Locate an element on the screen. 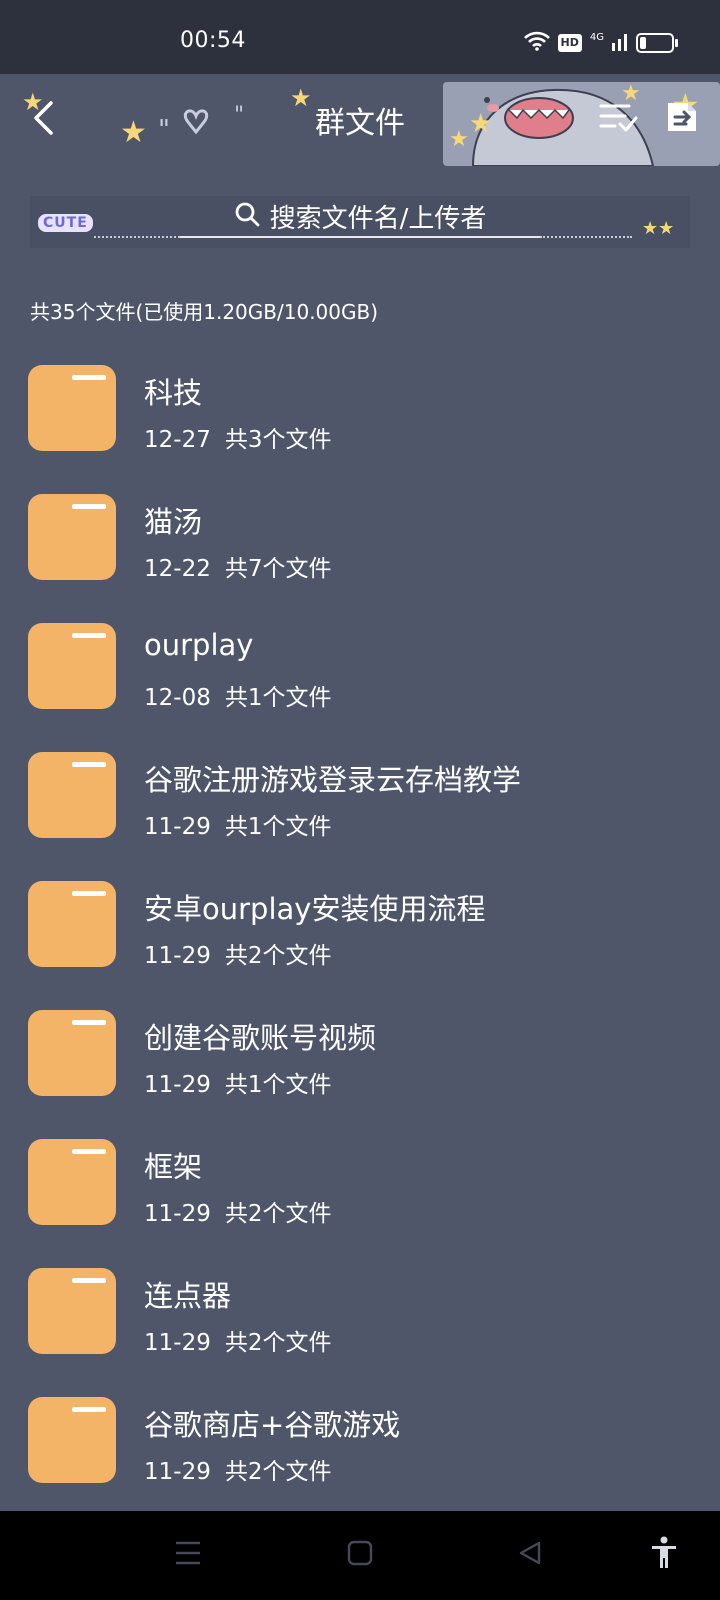 The width and height of the screenshot is (720, 1600). hd-badge: HD is located at coordinates (569, 43).